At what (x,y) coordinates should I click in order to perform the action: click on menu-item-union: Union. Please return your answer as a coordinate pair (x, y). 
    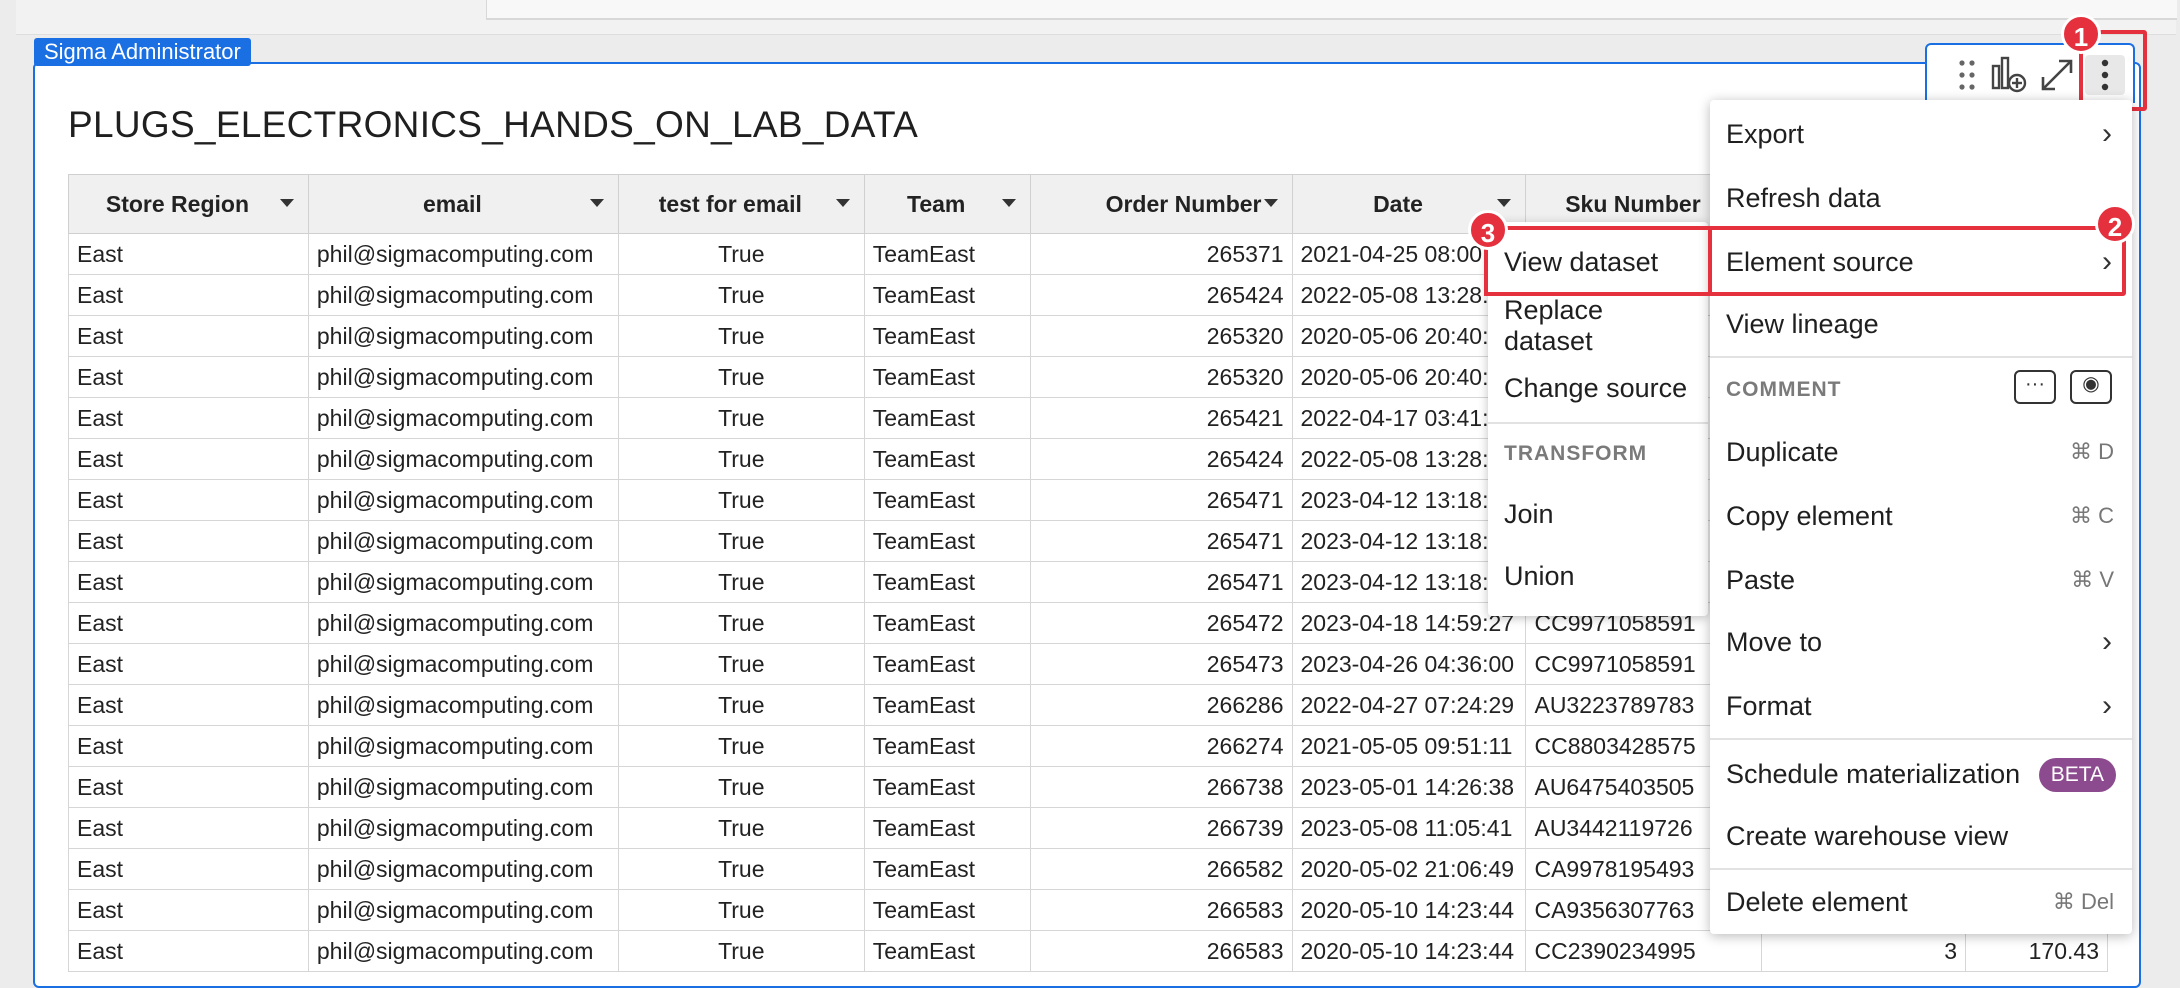
    Looking at the image, I should click on (1598, 576).